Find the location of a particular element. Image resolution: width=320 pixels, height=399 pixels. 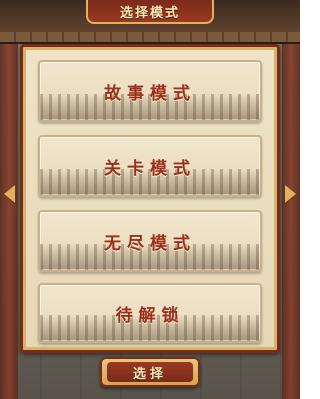

select-button: 选择 is located at coordinates (150, 372).